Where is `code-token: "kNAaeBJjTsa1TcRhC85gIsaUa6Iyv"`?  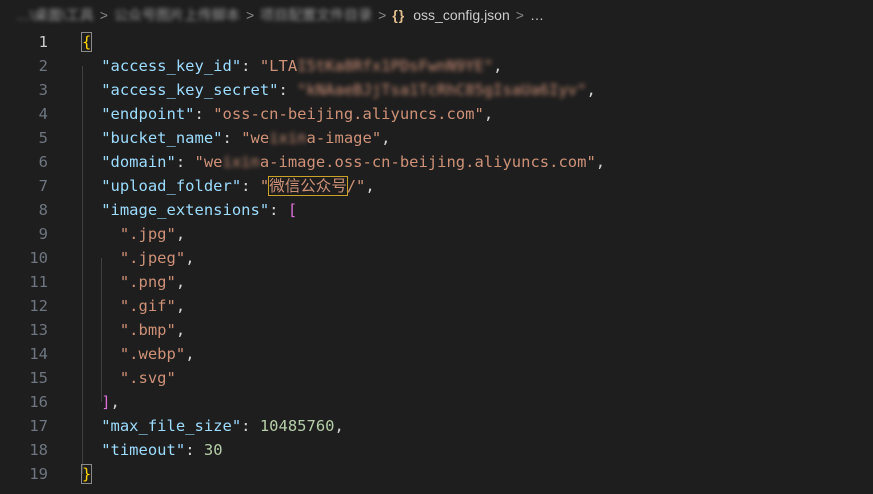 code-token: "kNAaeBJjTsa1TcRhC85gIsaUa6Iyv" is located at coordinates (442, 90).